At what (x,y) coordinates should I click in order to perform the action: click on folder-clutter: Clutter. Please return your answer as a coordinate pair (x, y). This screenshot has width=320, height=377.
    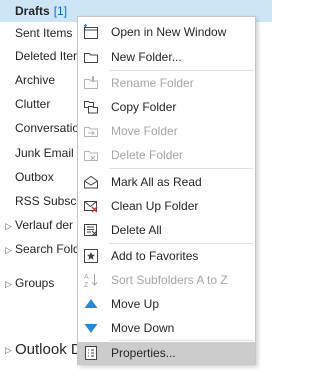
    Looking at the image, I should click on (25, 104).